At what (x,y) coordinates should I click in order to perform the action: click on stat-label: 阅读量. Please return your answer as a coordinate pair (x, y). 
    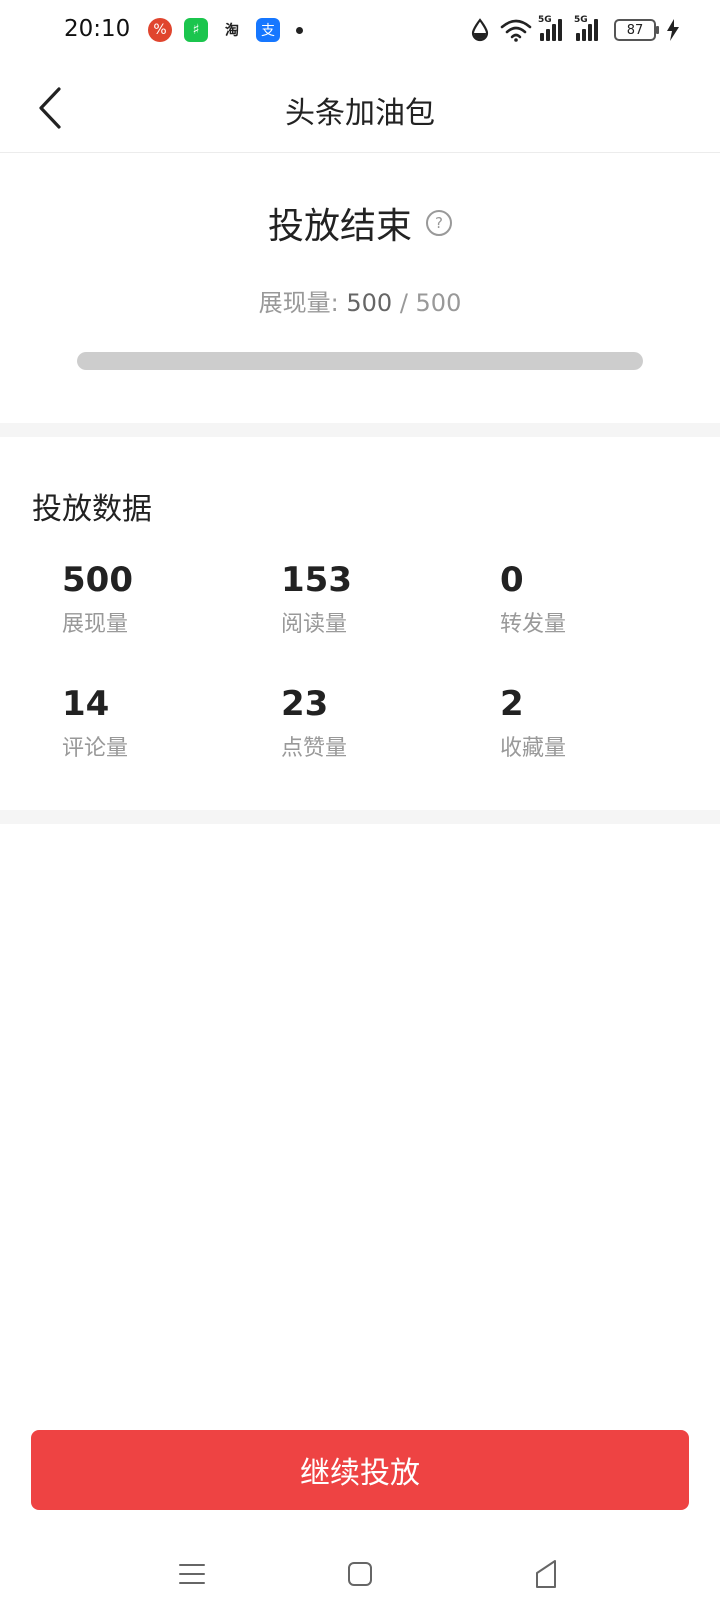
    Looking at the image, I should click on (314, 624).